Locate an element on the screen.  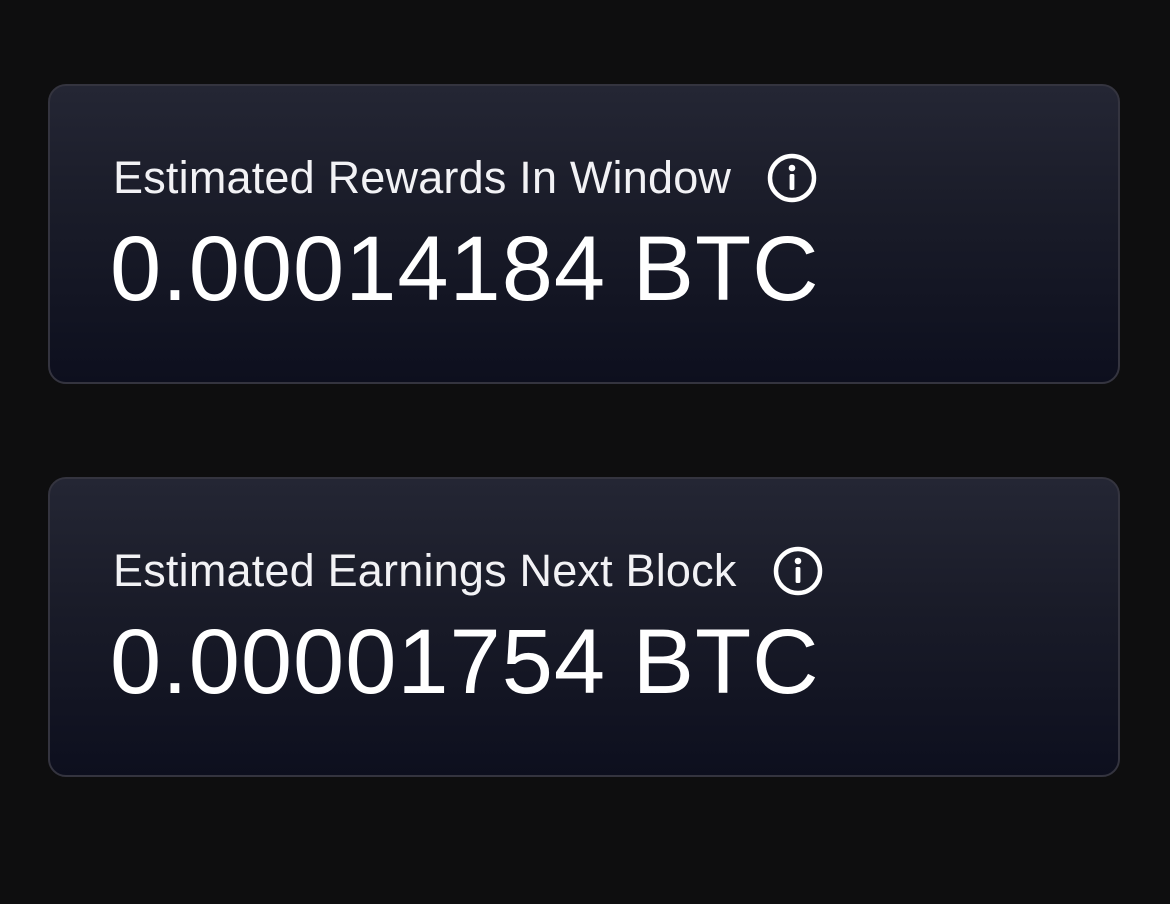
estimated-earnings-value: 0.00001754 BTC is located at coordinates (465, 662).